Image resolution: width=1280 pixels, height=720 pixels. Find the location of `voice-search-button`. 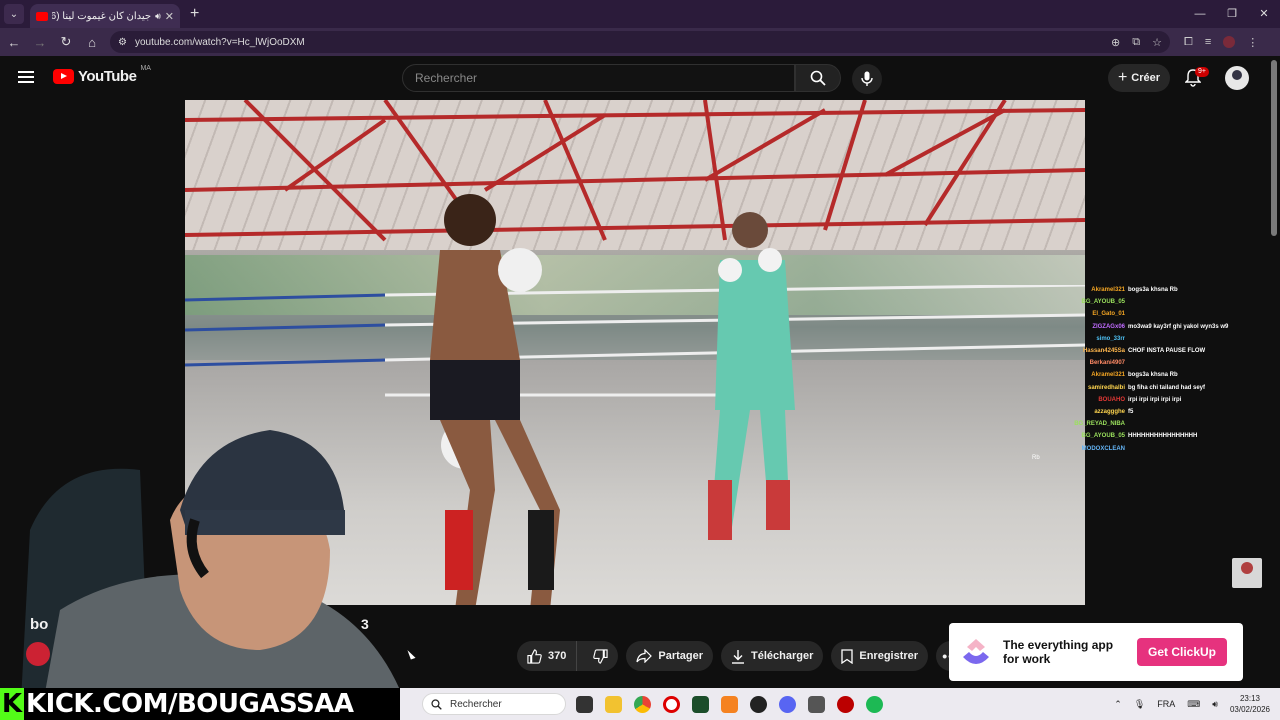

voice-search-button is located at coordinates (867, 79).